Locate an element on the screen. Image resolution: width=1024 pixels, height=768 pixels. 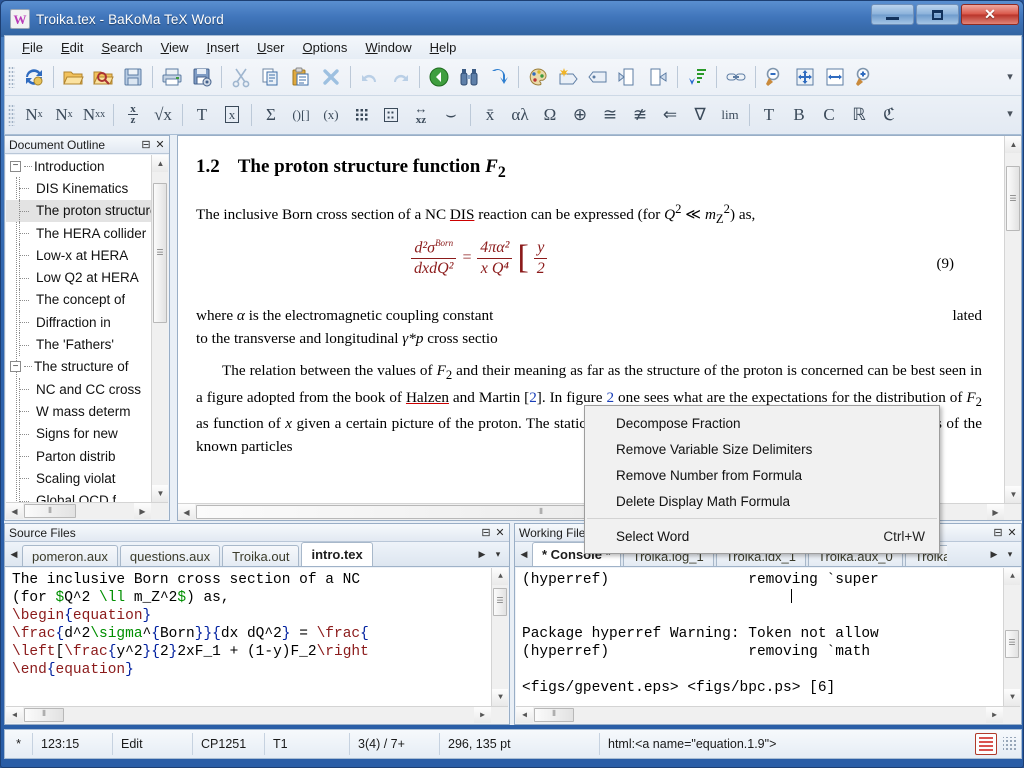
arrows-symbol-icon: ⇐ is located at coordinates (670, 115).